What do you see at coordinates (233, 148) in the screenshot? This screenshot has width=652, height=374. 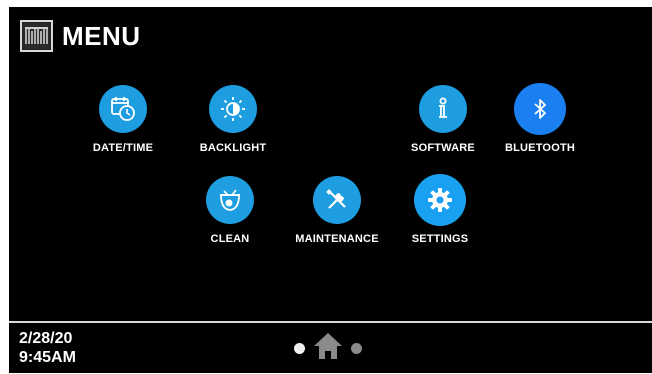 I see `backlight-label: BACKLIGHT` at bounding box center [233, 148].